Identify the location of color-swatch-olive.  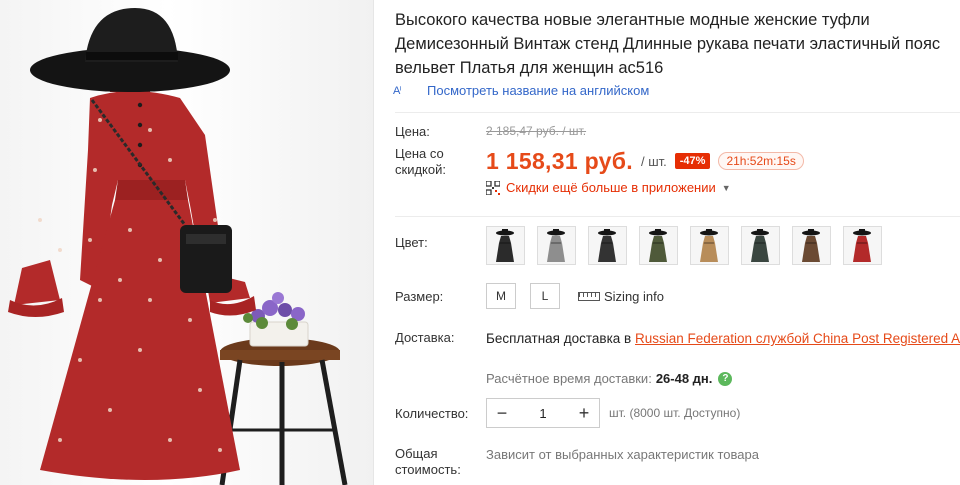
(658, 245).